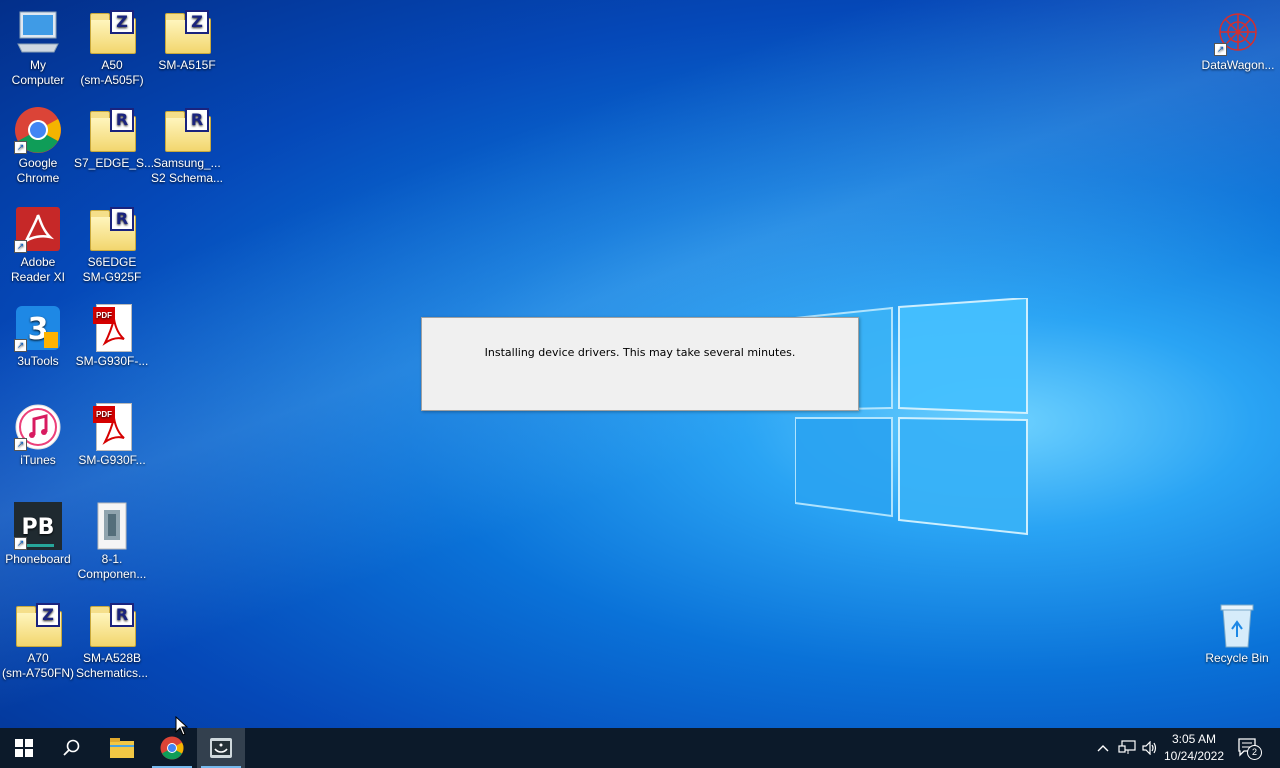  I want to click on show-hidden-icons-button, so click(1103, 748).